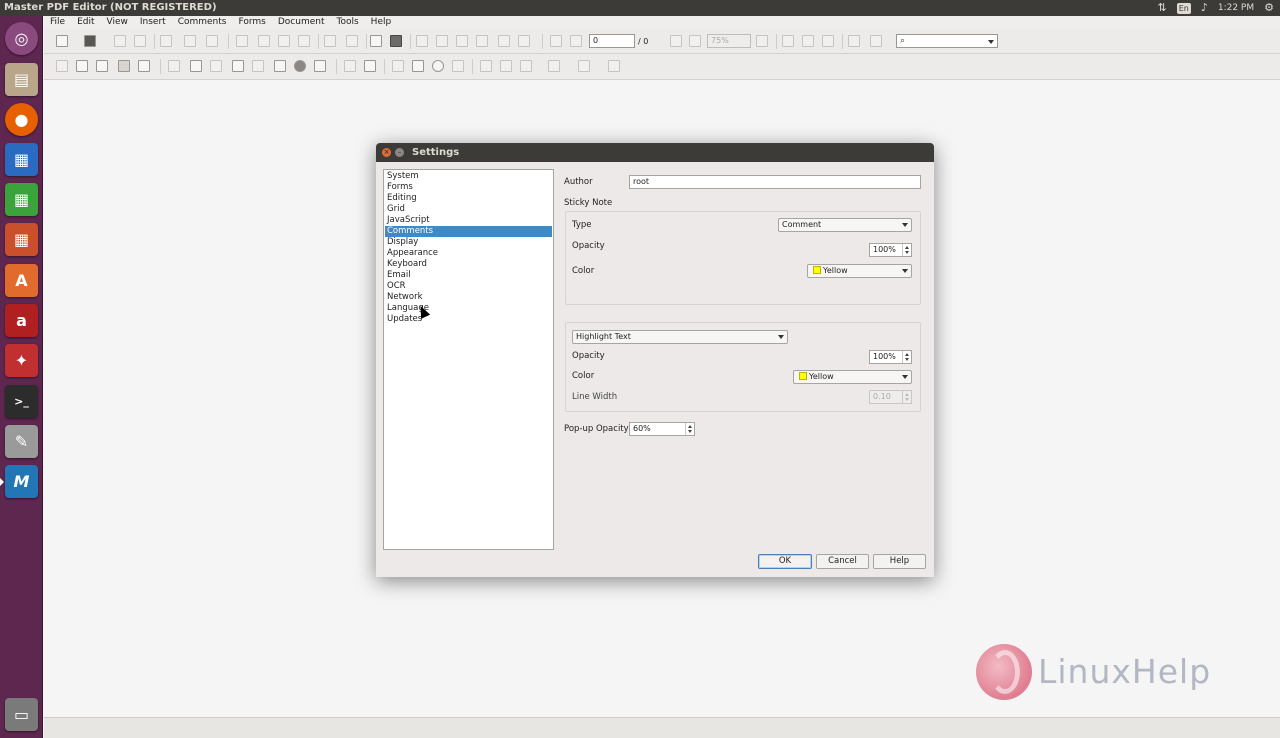 This screenshot has width=1280, height=738. What do you see at coordinates (468, 286) in the screenshot?
I see `category-ocr: OCR` at bounding box center [468, 286].